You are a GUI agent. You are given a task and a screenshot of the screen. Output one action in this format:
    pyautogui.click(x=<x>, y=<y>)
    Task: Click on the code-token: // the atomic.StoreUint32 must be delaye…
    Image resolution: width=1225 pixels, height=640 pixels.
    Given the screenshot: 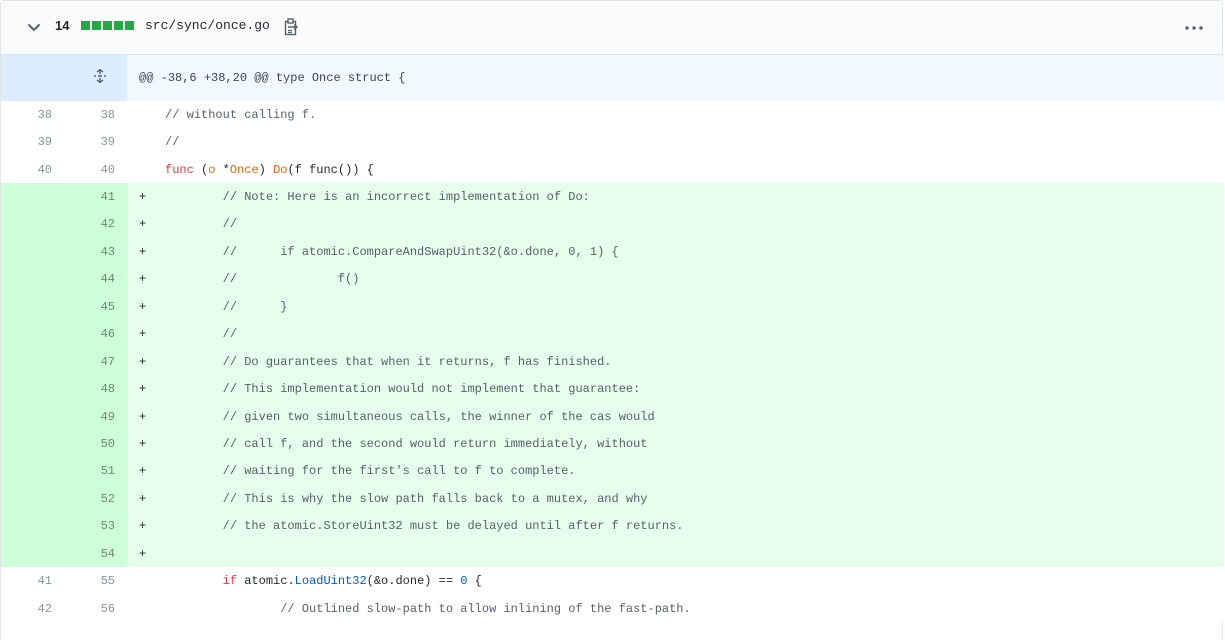 What is the action you would take?
    pyautogui.click(x=424, y=526)
    